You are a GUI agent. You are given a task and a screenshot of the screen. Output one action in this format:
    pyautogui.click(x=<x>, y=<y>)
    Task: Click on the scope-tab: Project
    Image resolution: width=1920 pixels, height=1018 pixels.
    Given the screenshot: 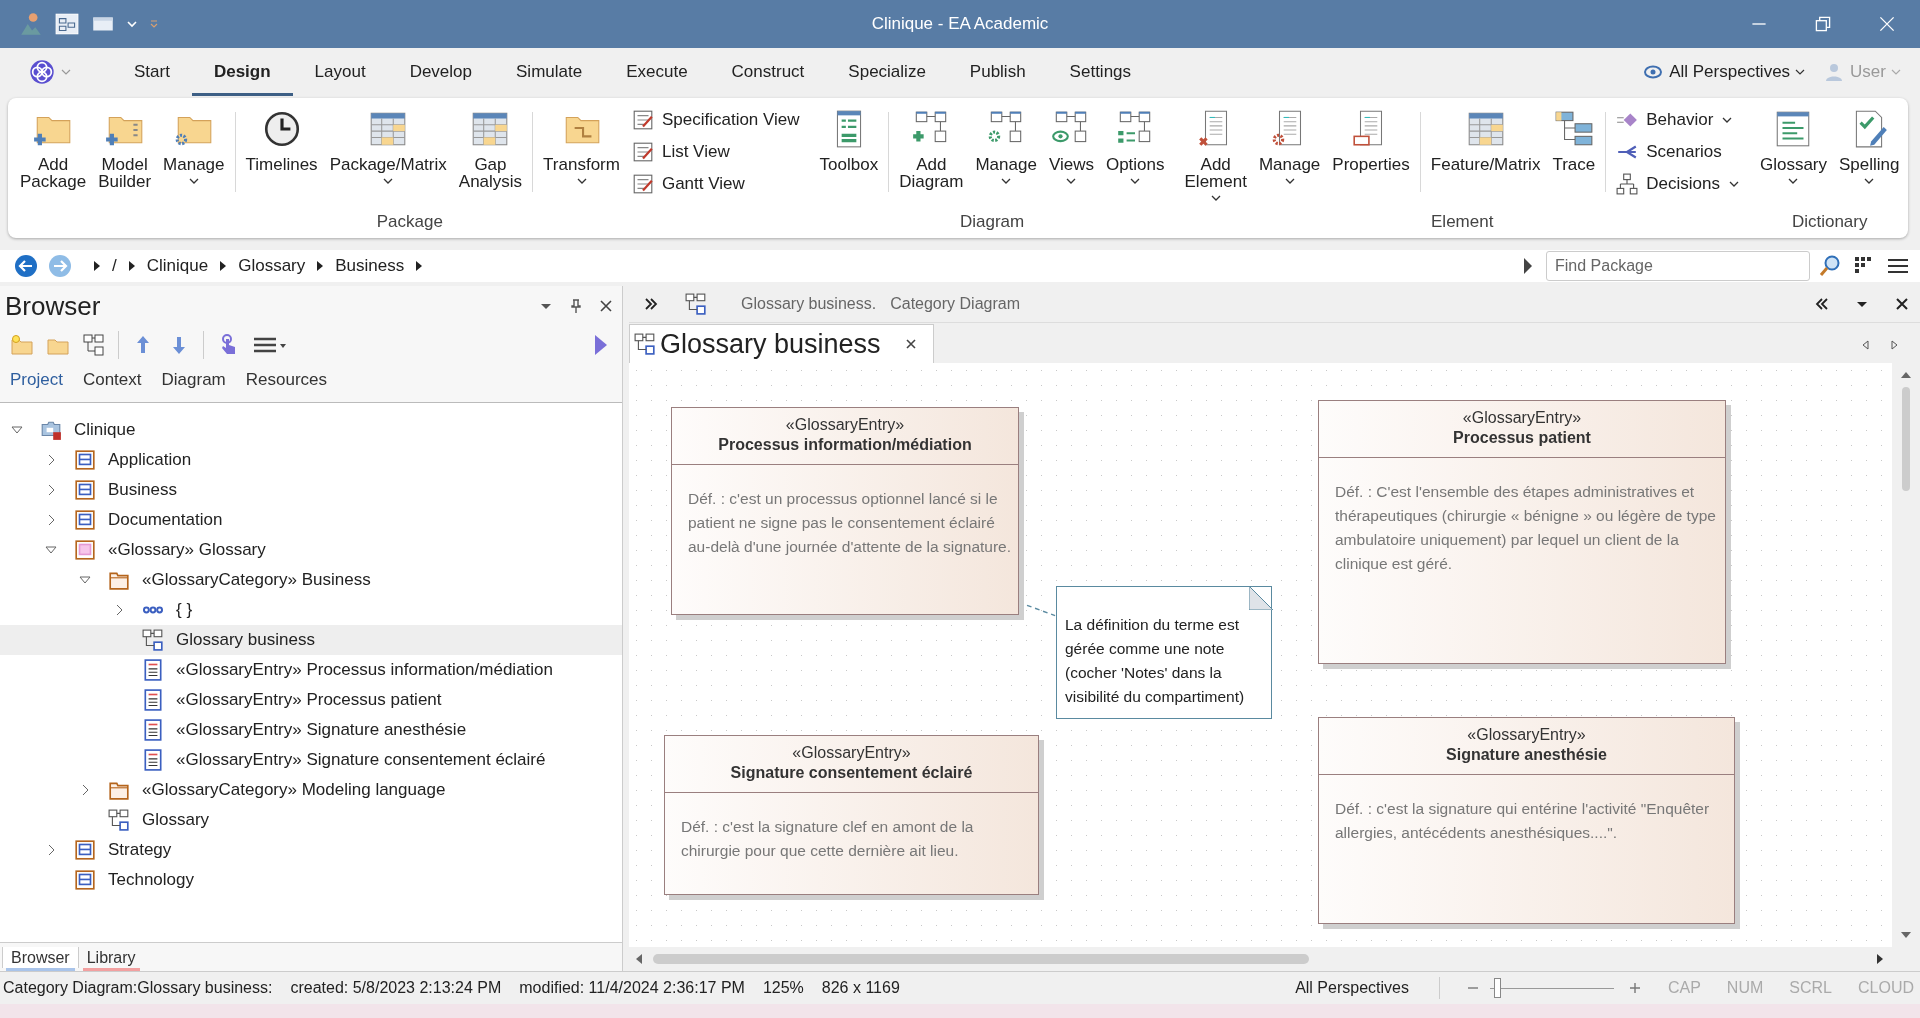 What is the action you would take?
    pyautogui.click(x=36, y=380)
    